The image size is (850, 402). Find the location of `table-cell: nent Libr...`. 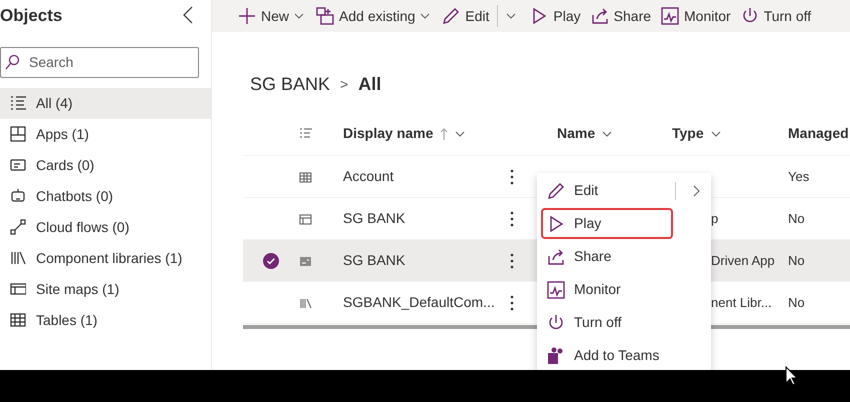

table-cell: nent Libr... is located at coordinates (741, 302).